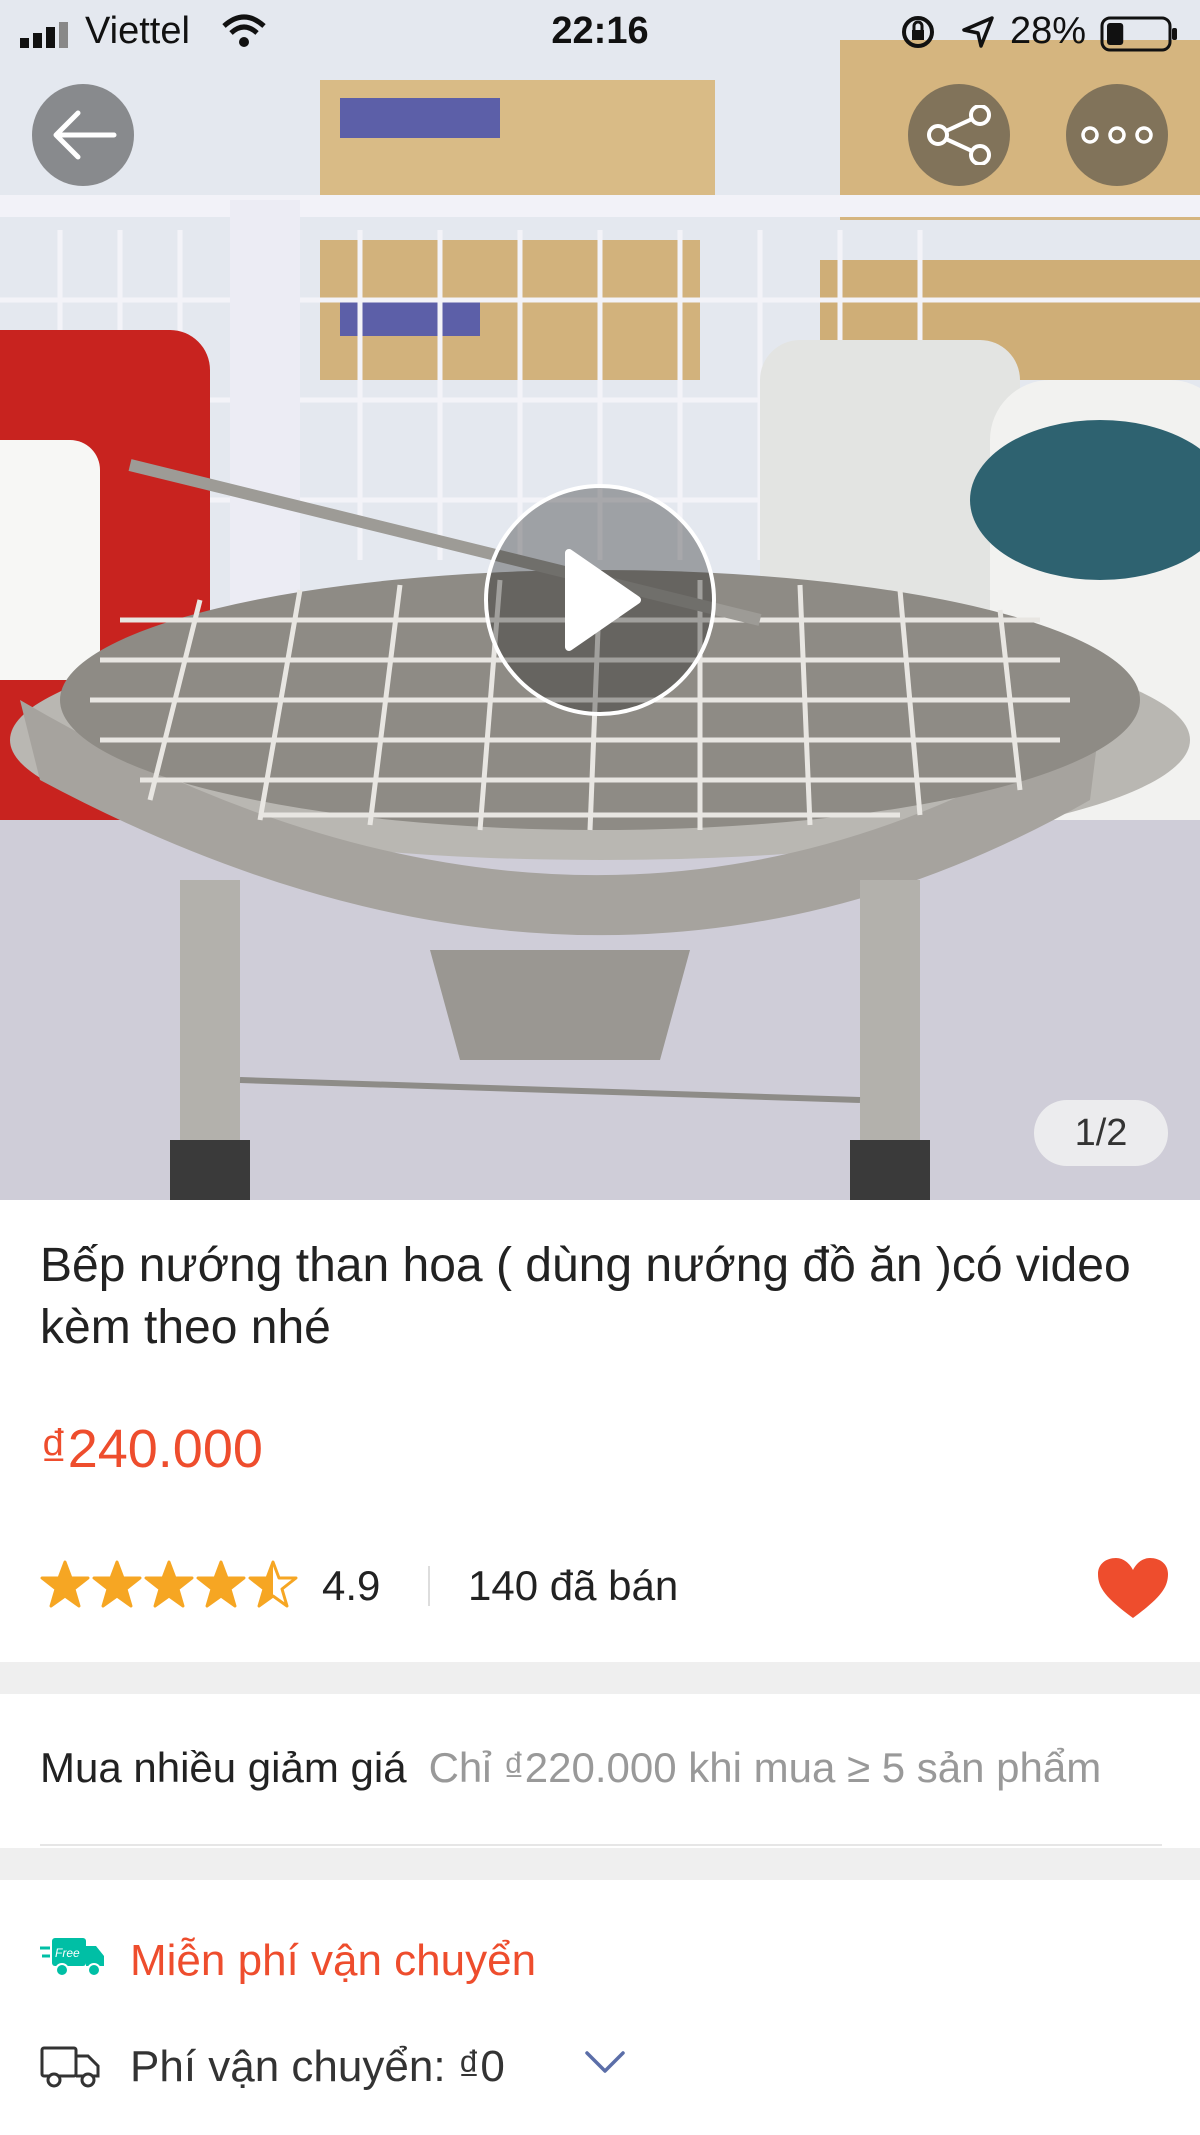  Describe the element at coordinates (1101, 1133) in the screenshot. I see `image-page-indicator: 1/2` at that location.